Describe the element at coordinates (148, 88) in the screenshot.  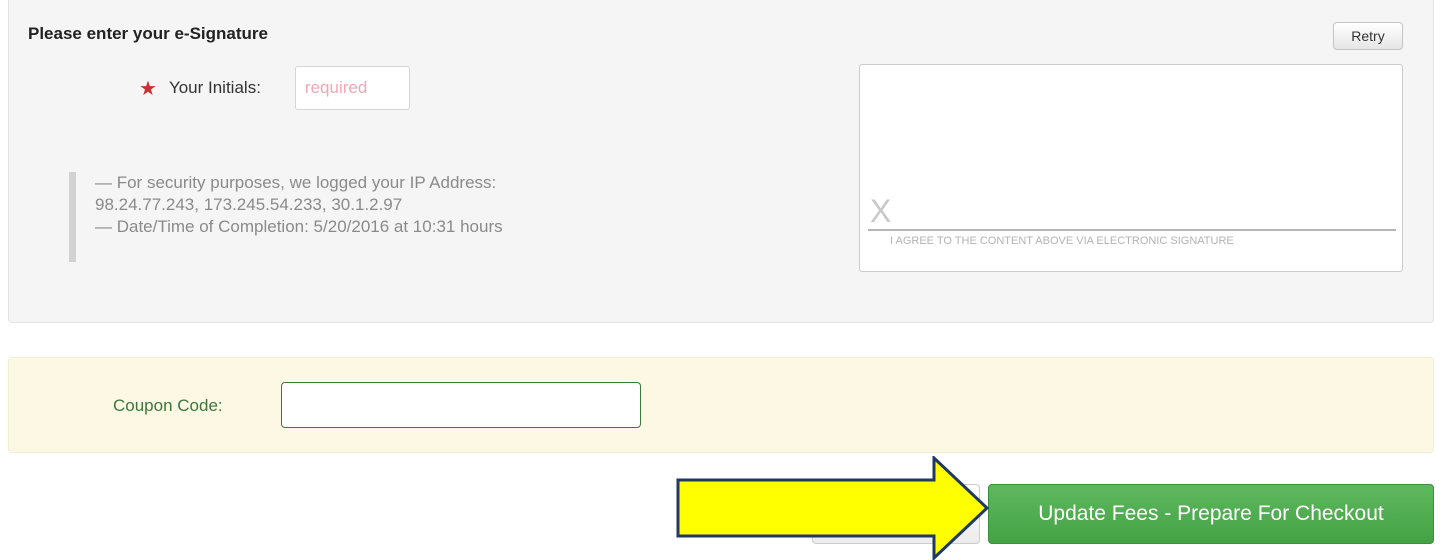
I see `required-star-icon: ★` at that location.